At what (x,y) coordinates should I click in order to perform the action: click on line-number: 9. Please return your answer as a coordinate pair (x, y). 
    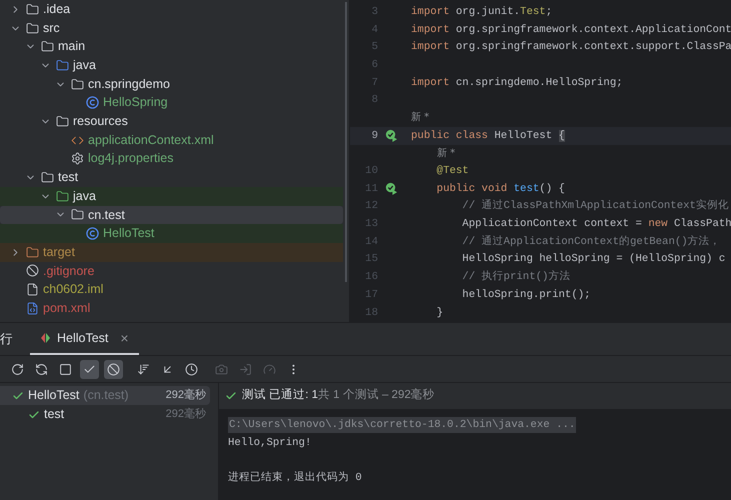
    Looking at the image, I should click on (374, 136).